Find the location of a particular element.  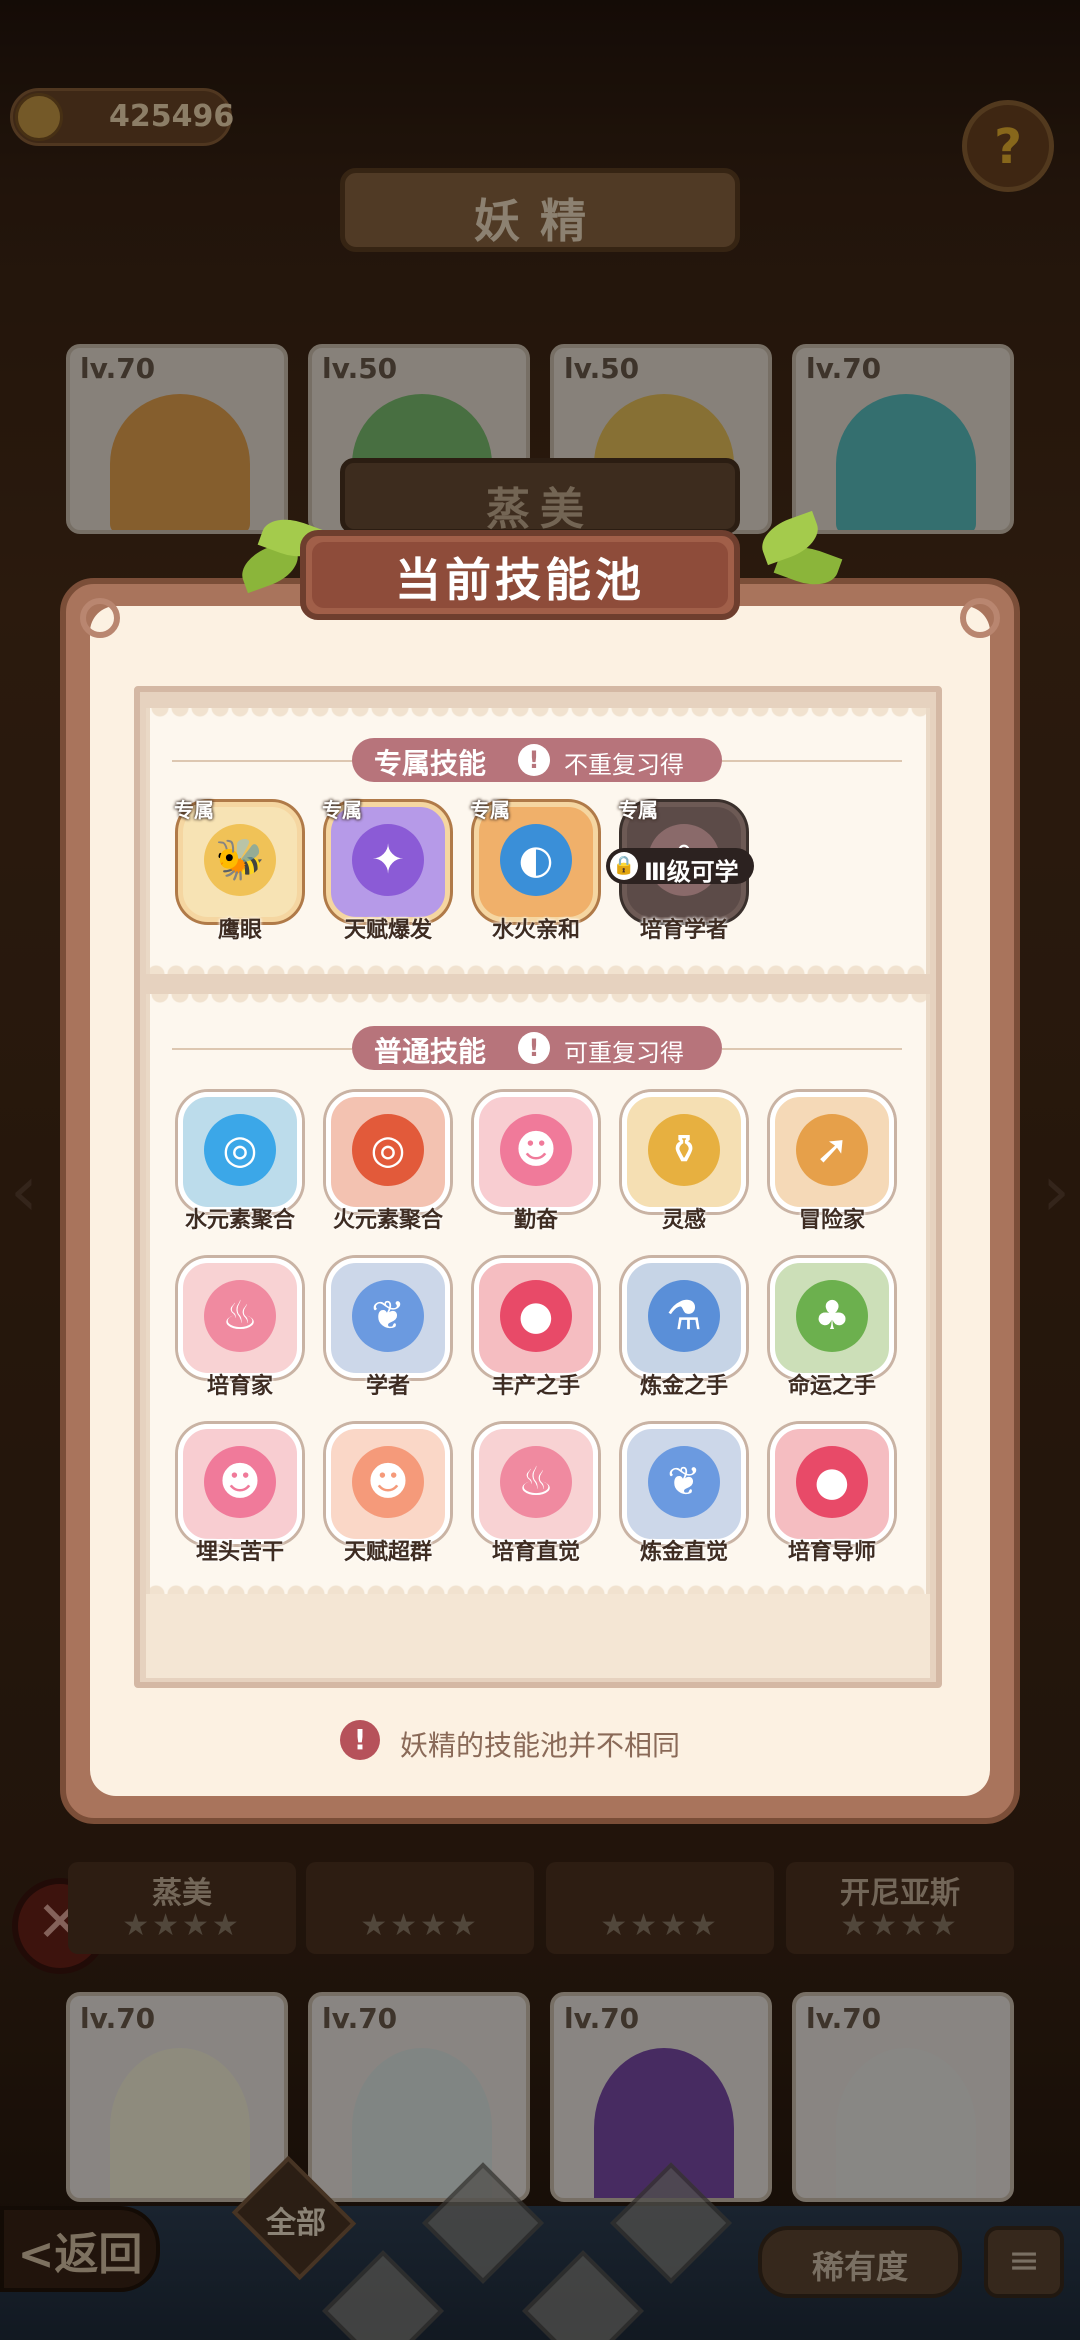

skill-label: 冒险家 is located at coordinates (831, 1220).